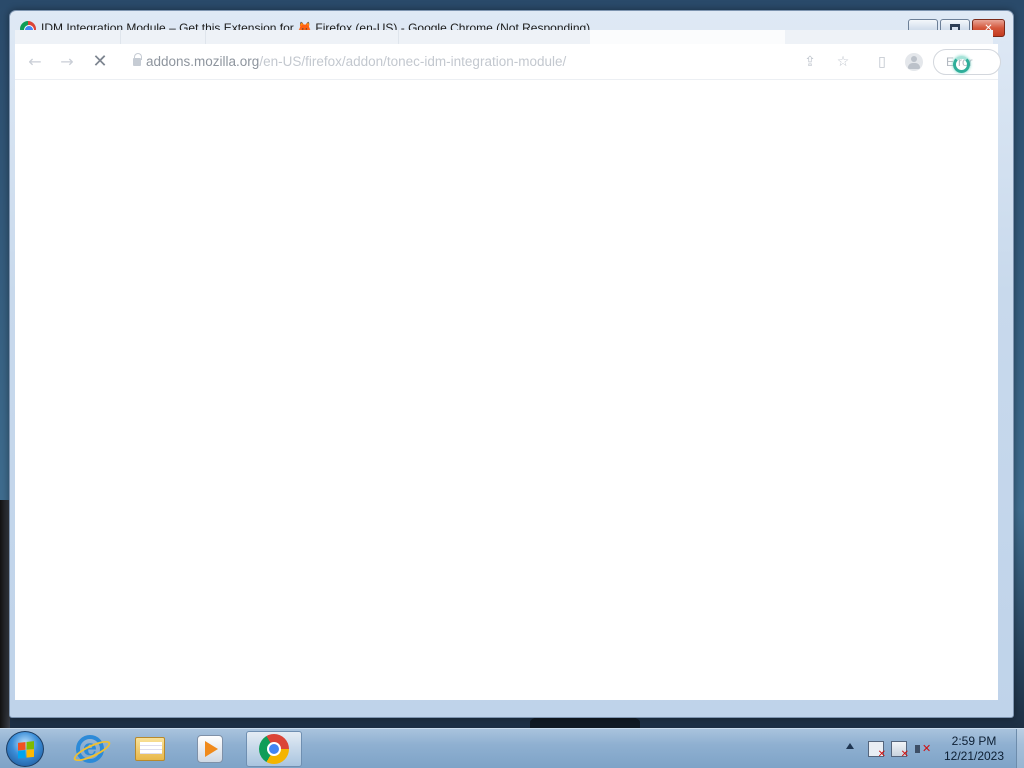 The width and height of the screenshot is (1024, 768). I want to click on internet-explorer-icon: e, so click(90, 749).